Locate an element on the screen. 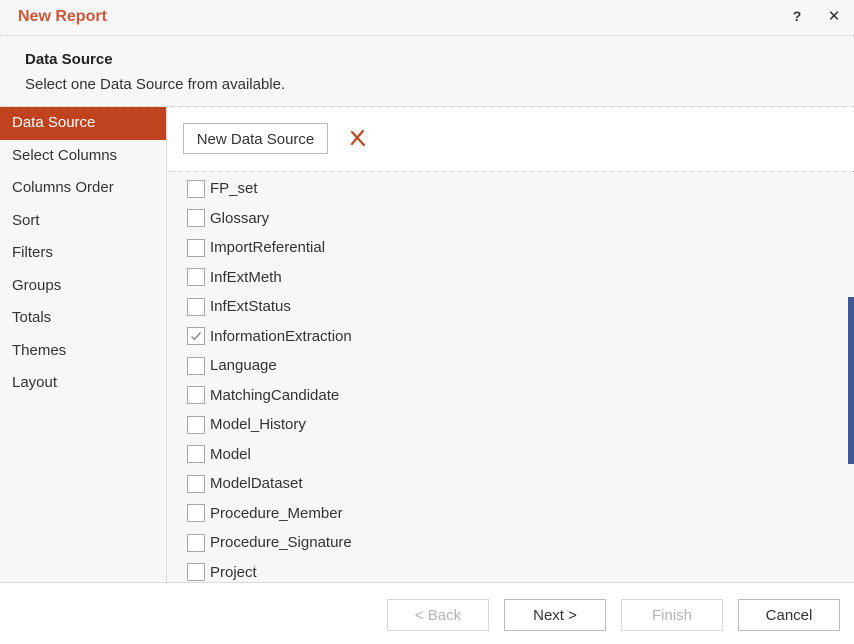  data-source-item: Procedure_Signature is located at coordinates (269, 543).